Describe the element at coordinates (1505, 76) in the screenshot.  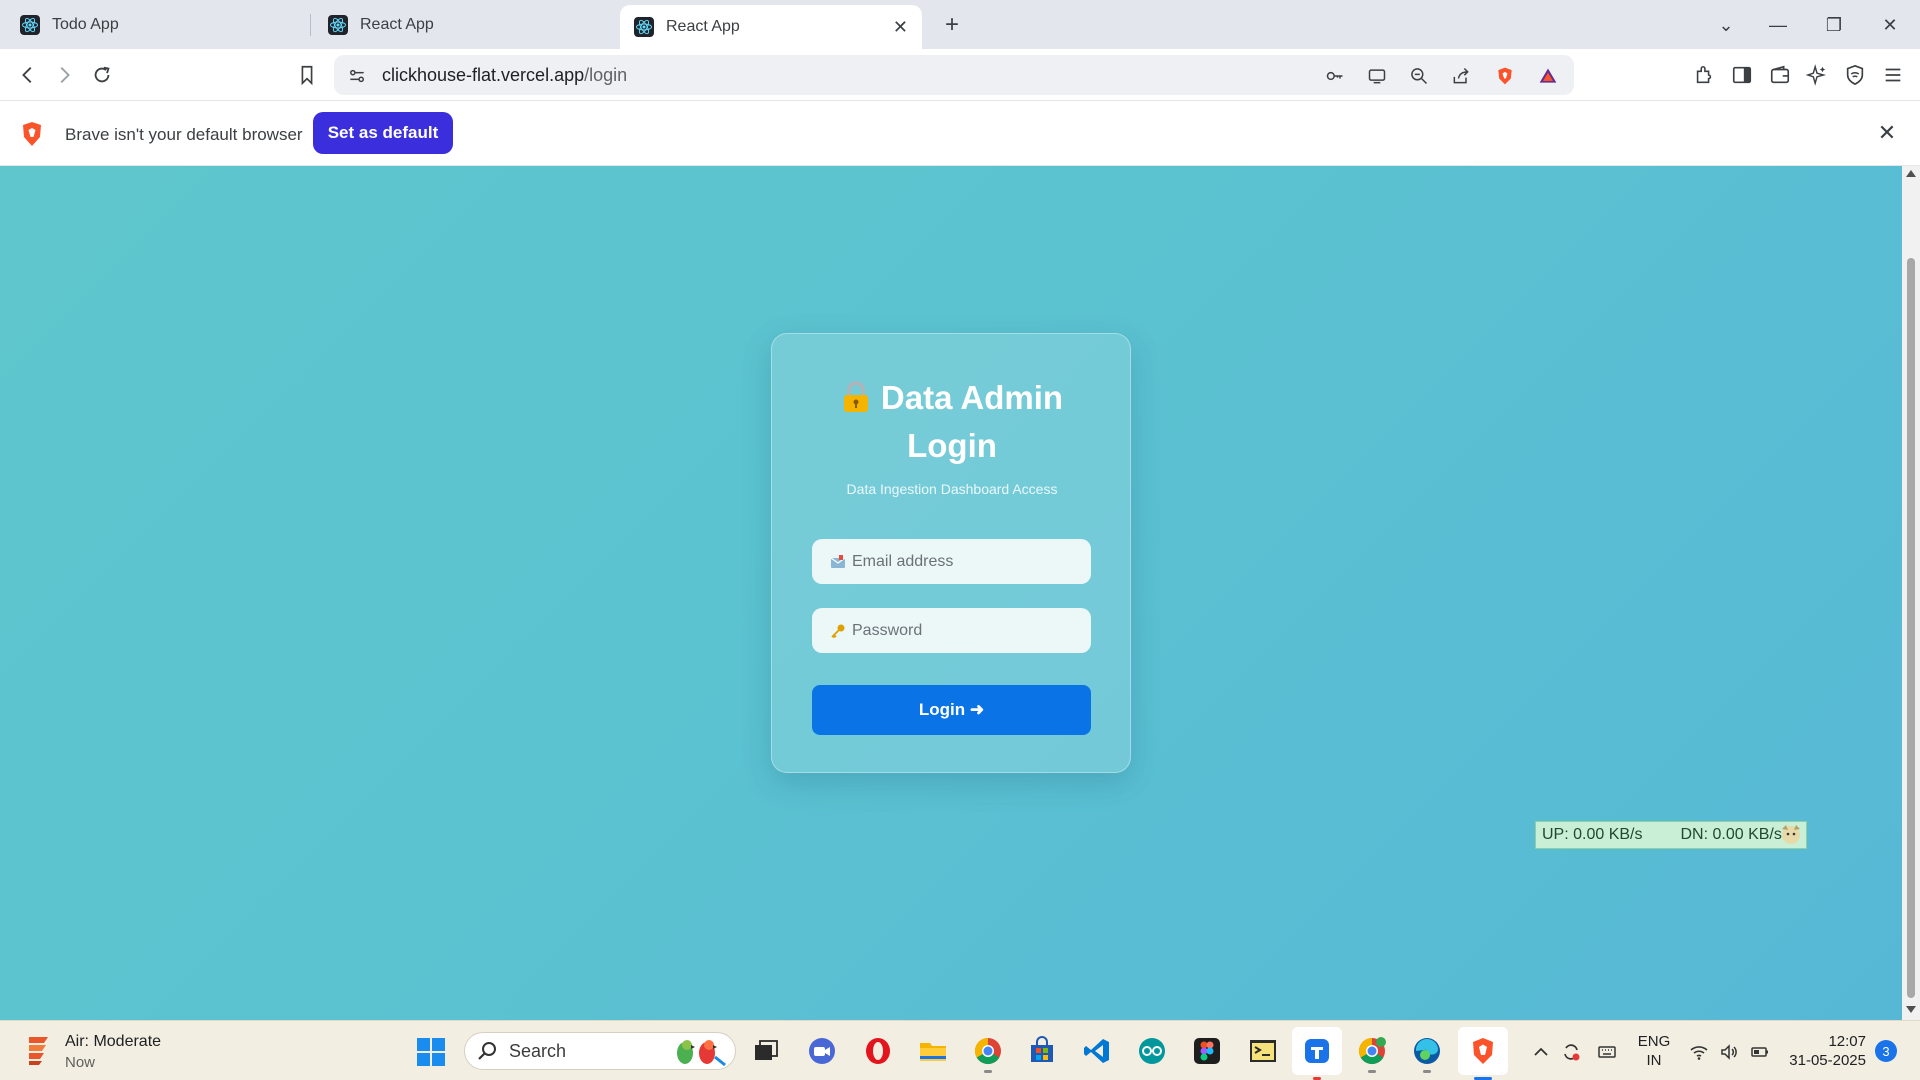
I see `brave-shields-icon` at that location.